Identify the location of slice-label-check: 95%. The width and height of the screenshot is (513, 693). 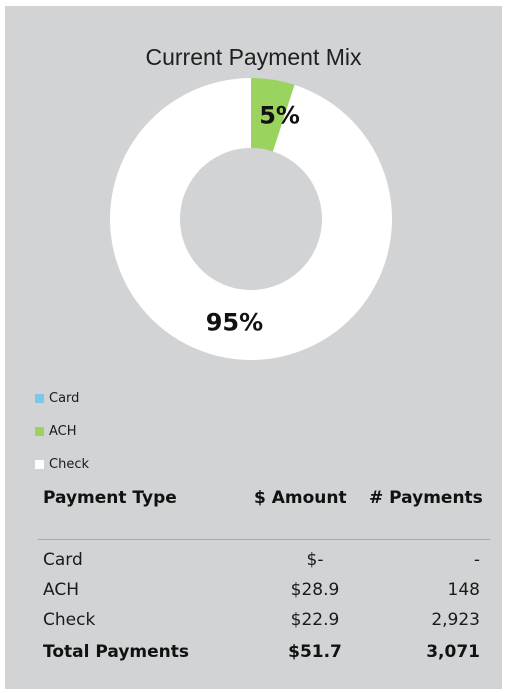
(234, 323).